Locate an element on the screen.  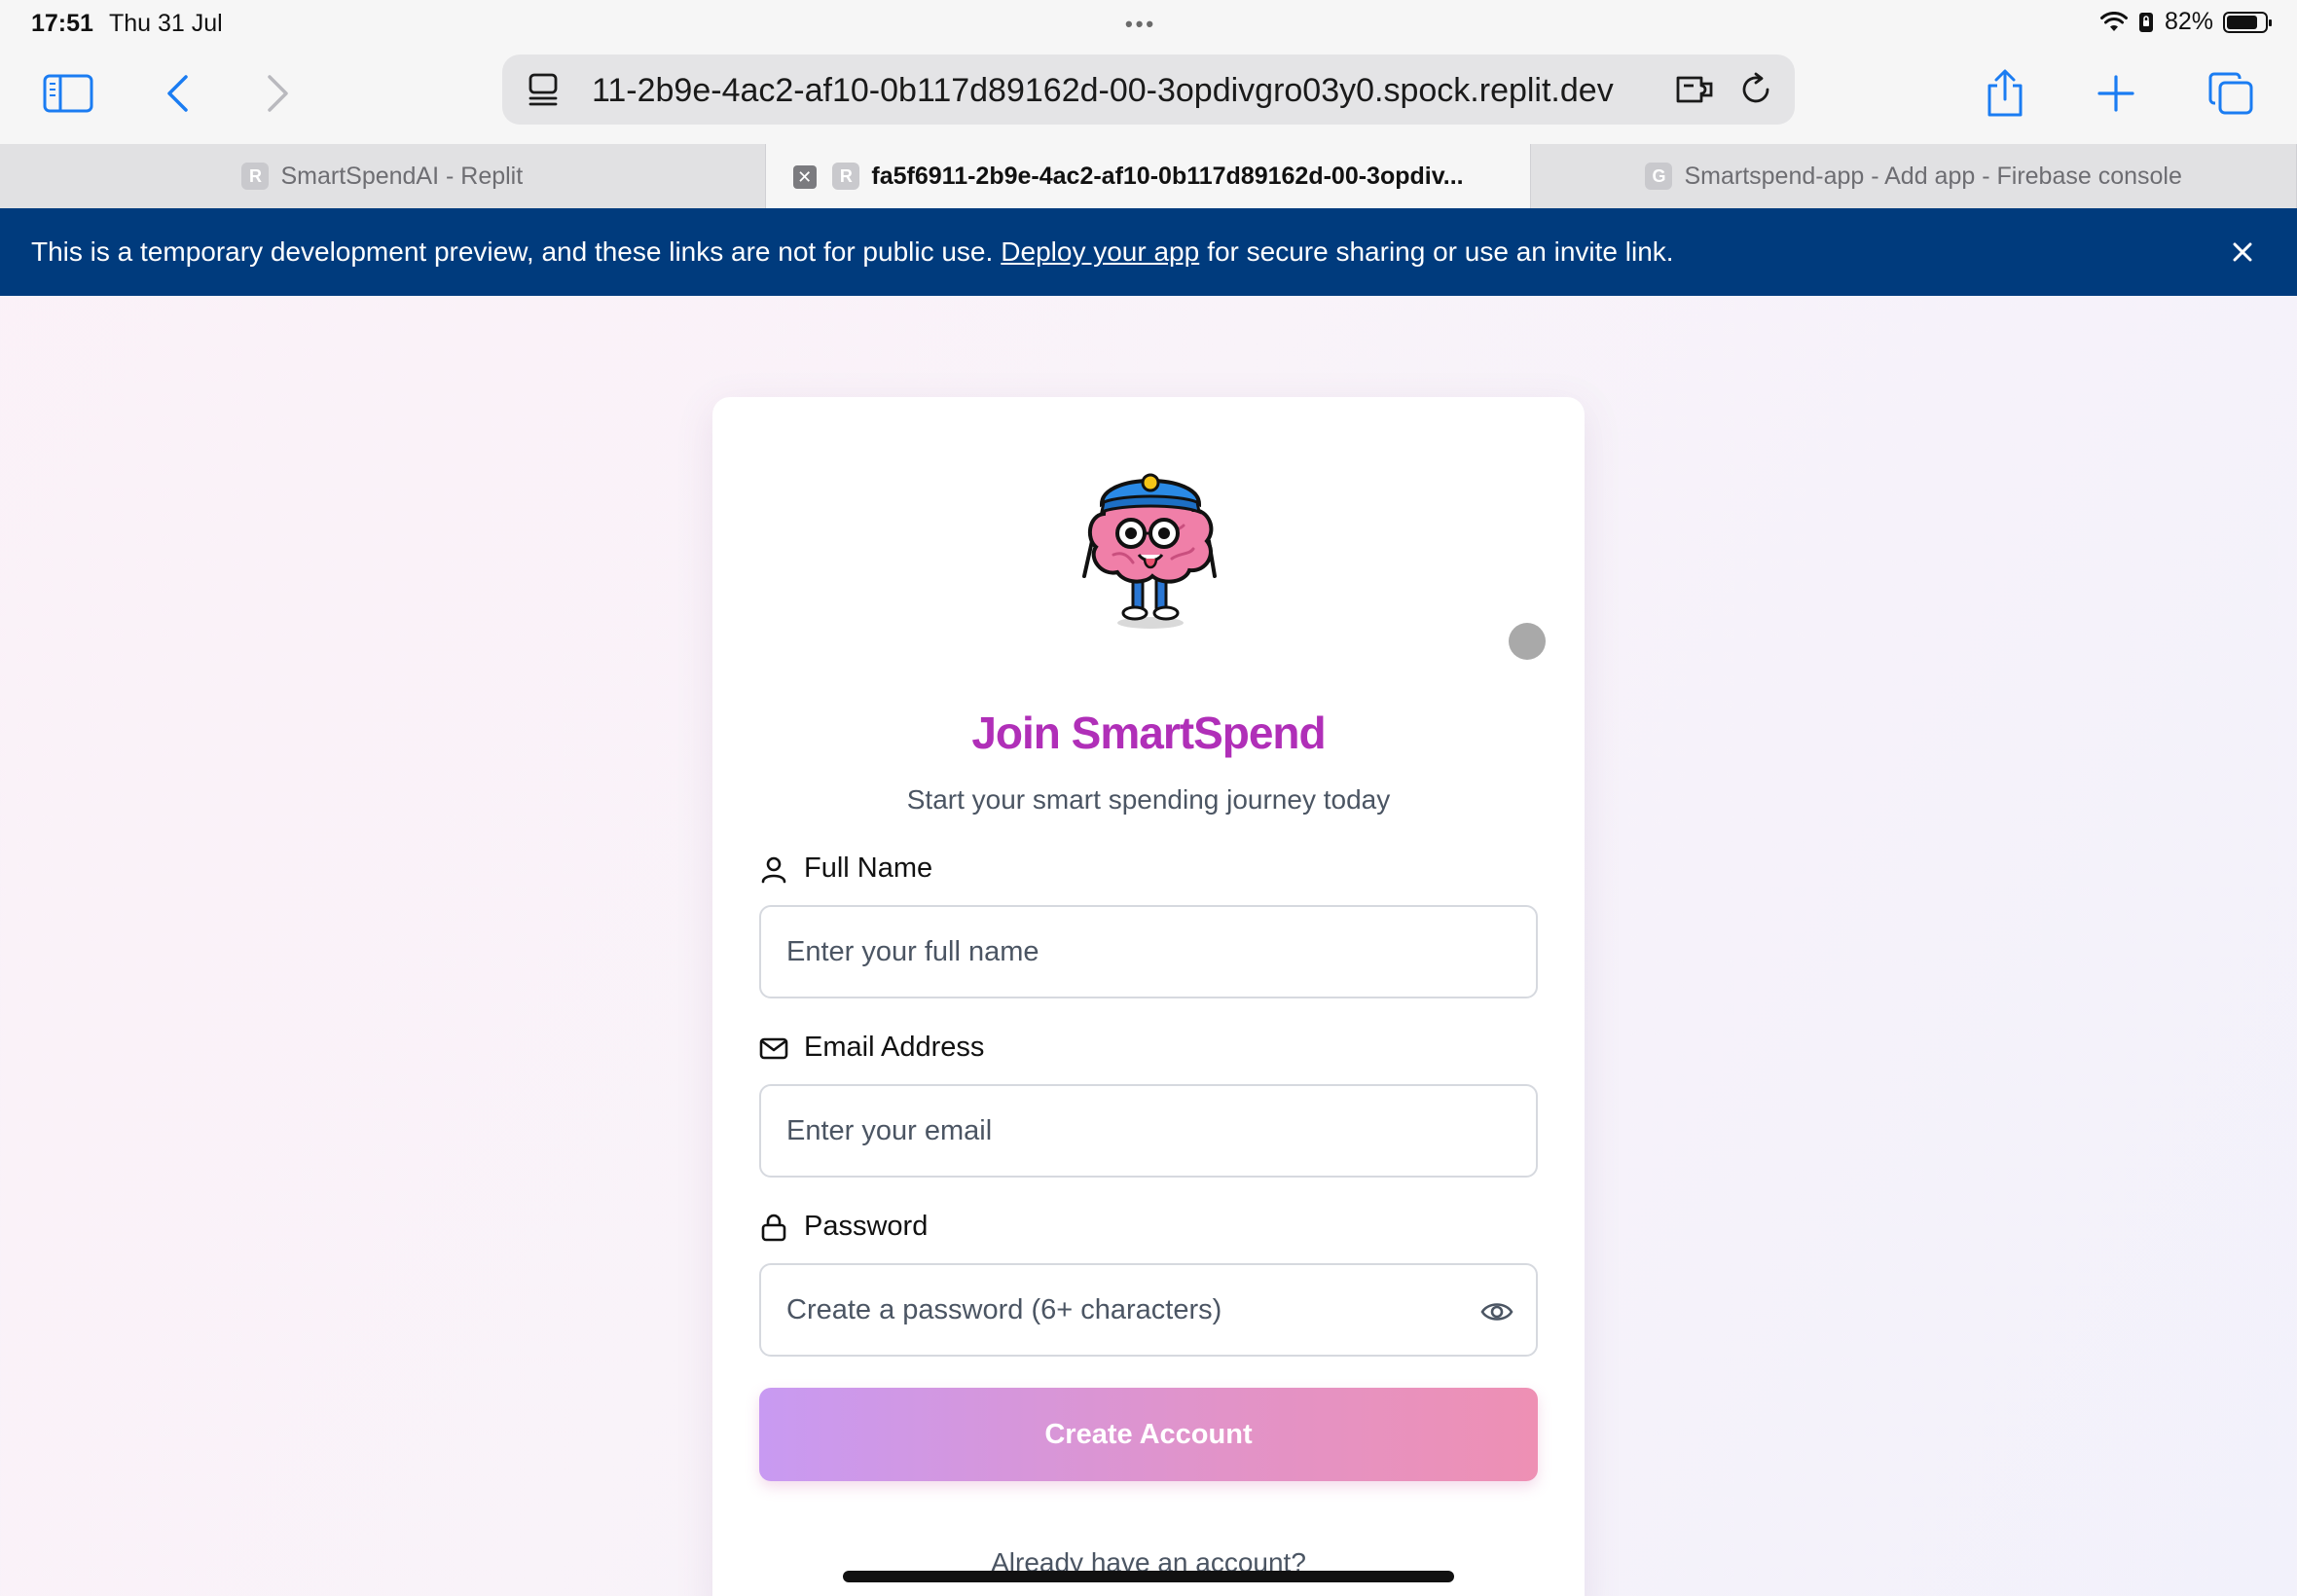
back-button is located at coordinates (177, 93).